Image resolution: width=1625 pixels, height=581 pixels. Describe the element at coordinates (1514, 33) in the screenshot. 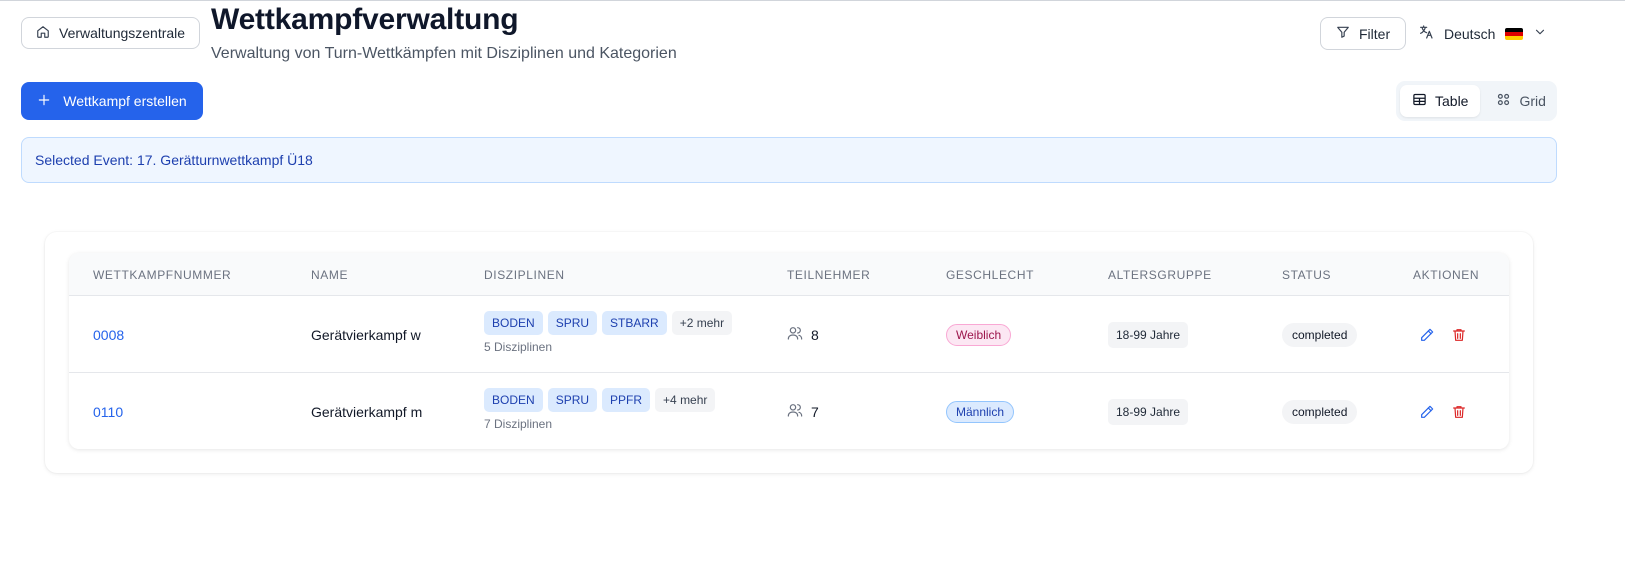

I see `german-flag-icon` at that location.